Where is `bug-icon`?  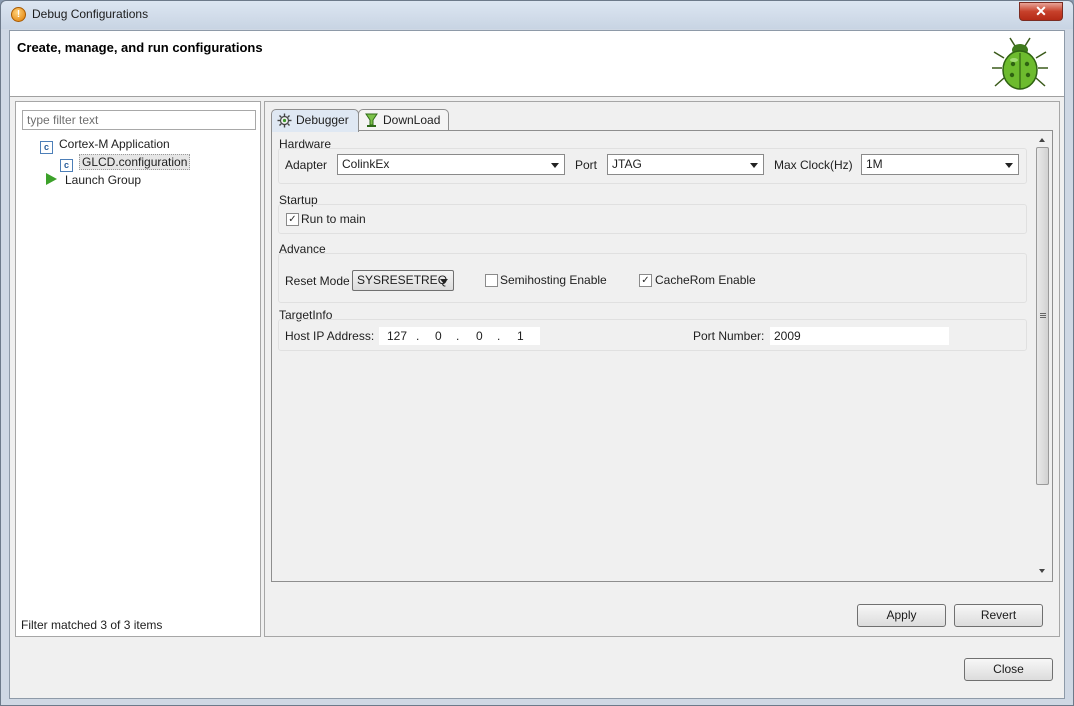 bug-icon is located at coordinates (1020, 63).